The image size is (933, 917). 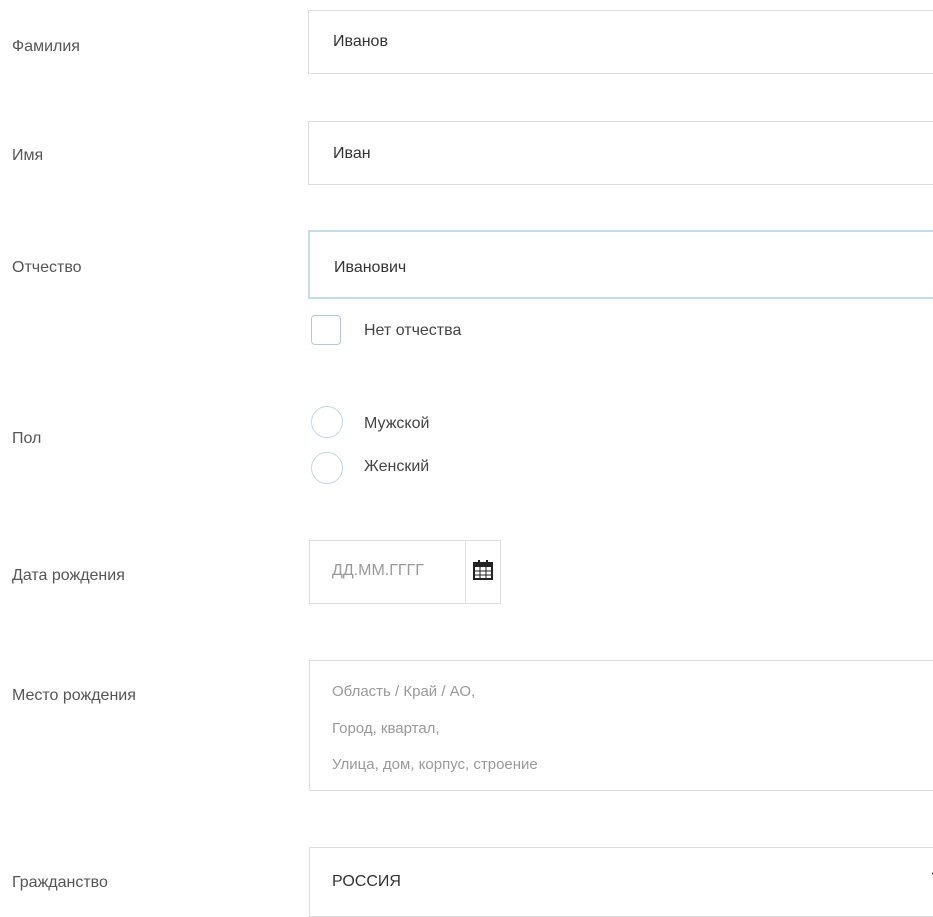 What do you see at coordinates (360, 41) in the screenshot?
I see `last-name-value: Иванов` at bounding box center [360, 41].